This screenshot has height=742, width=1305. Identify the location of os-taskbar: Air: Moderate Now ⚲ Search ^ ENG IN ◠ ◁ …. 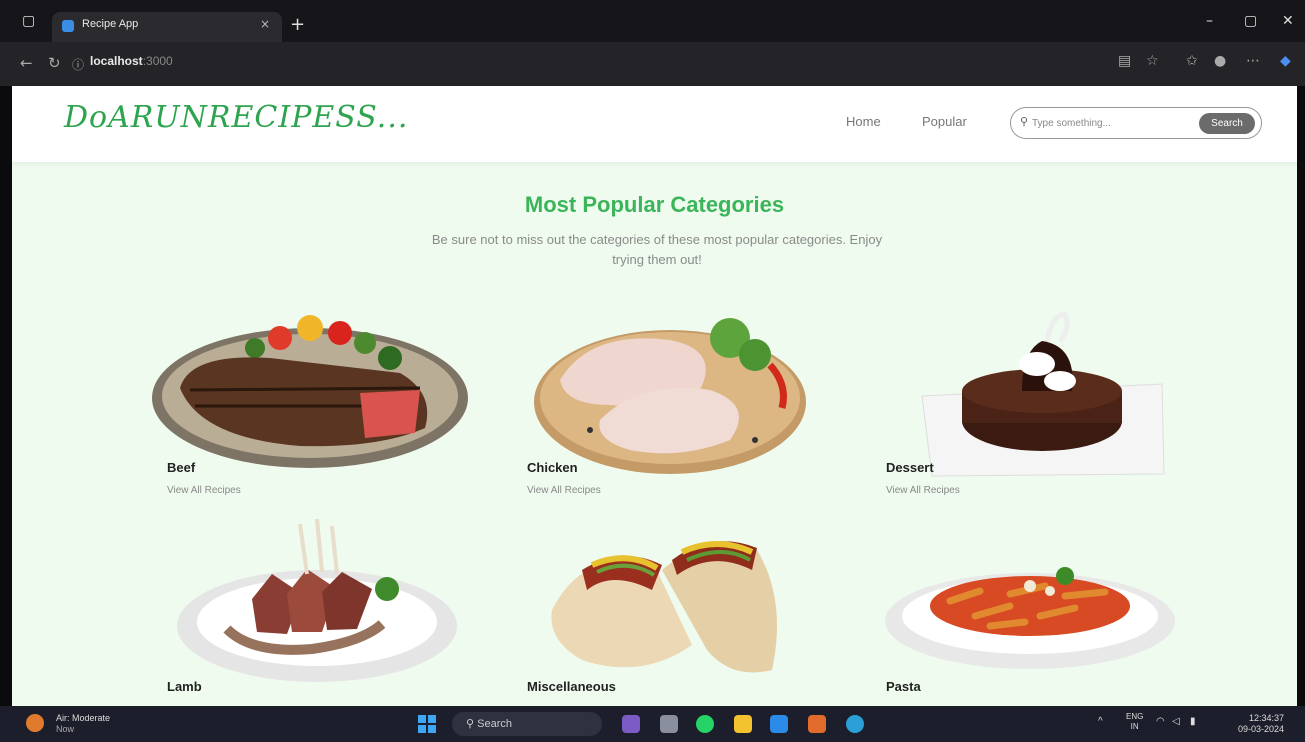
(652, 724).